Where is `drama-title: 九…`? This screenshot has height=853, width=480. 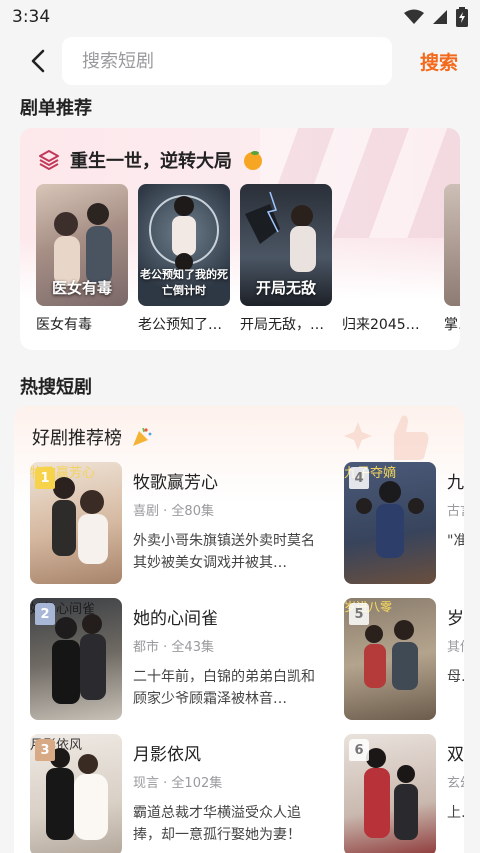
drama-title: 九… is located at coordinates (455, 483).